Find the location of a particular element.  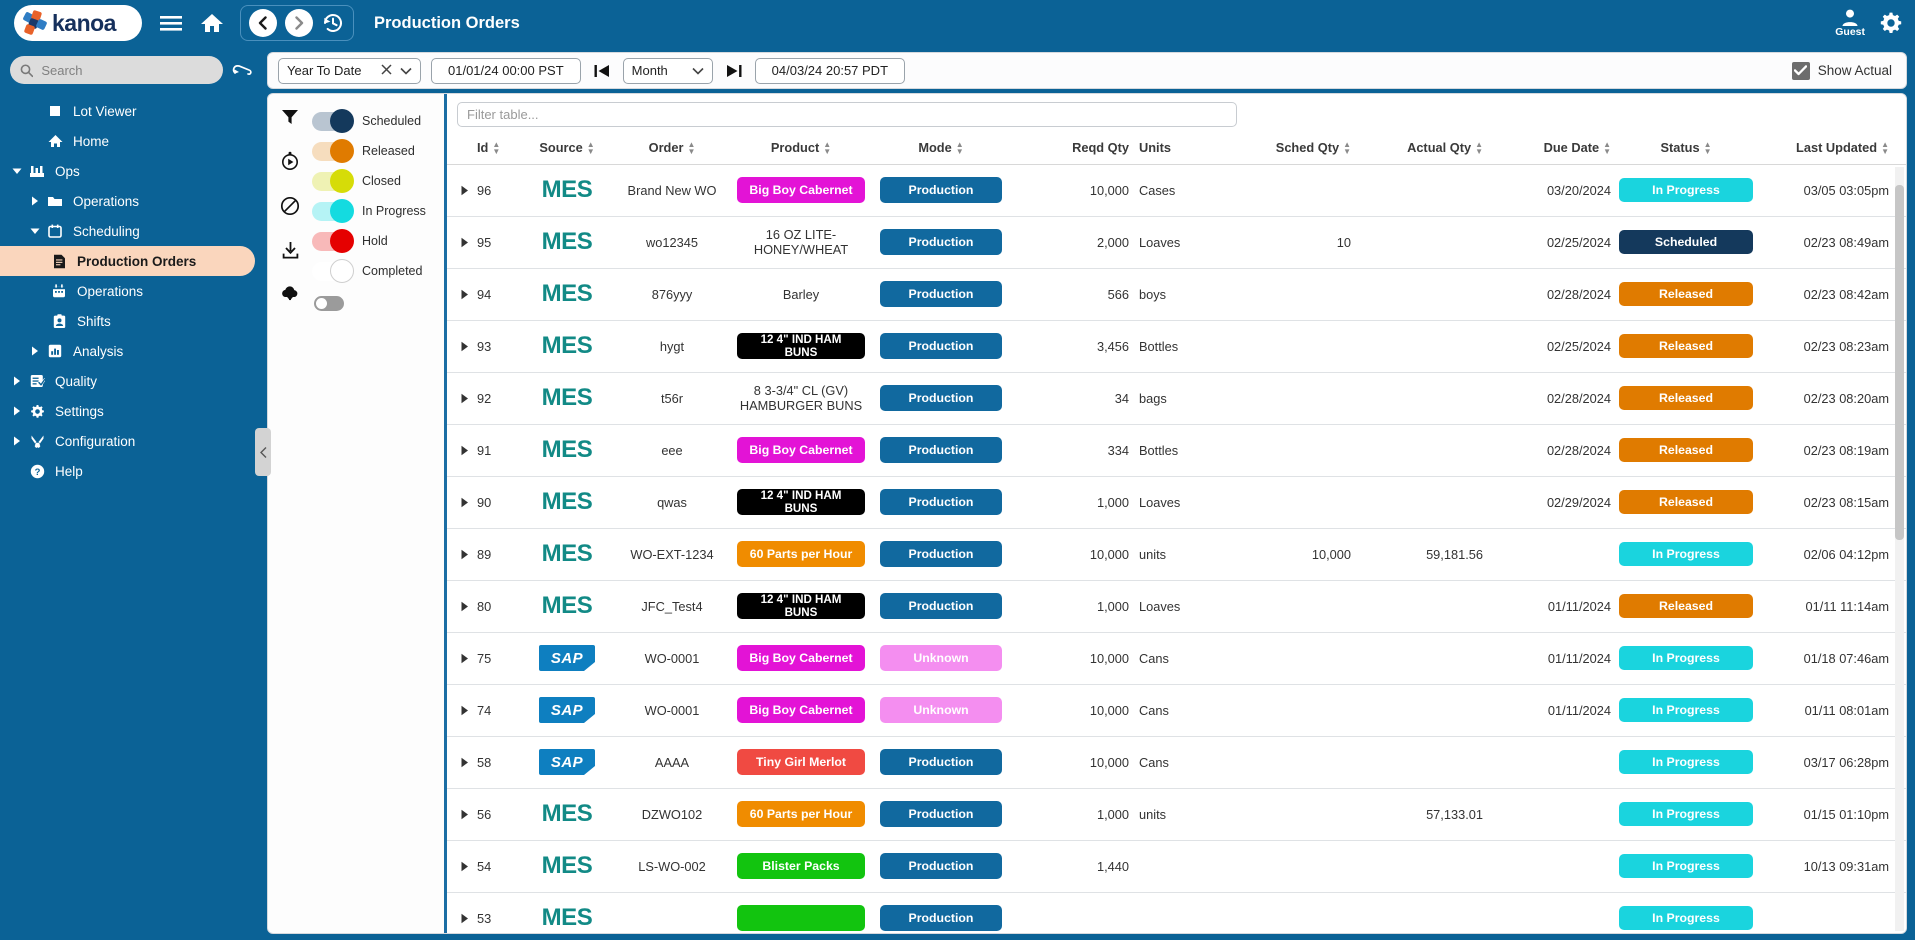

search-input is located at coordinates (127, 70).